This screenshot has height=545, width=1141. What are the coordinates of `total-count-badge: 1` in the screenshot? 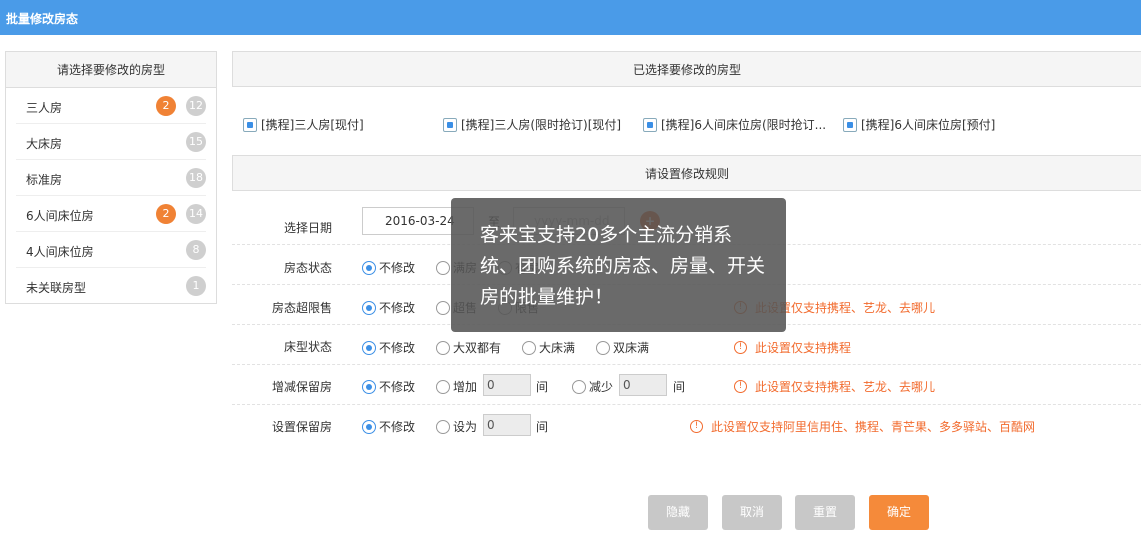 It's located at (196, 286).